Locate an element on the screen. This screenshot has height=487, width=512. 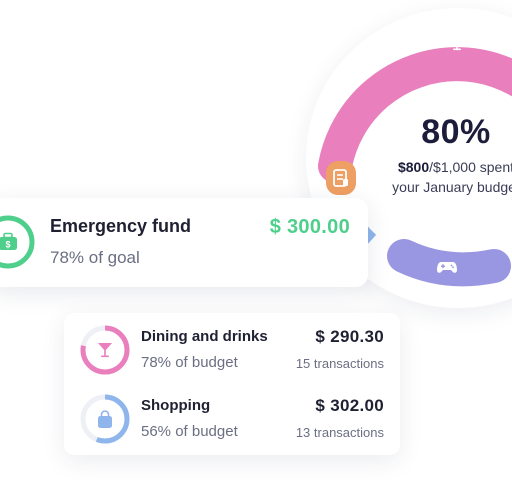
fund-progress-text: 78% of goal is located at coordinates (95, 257).